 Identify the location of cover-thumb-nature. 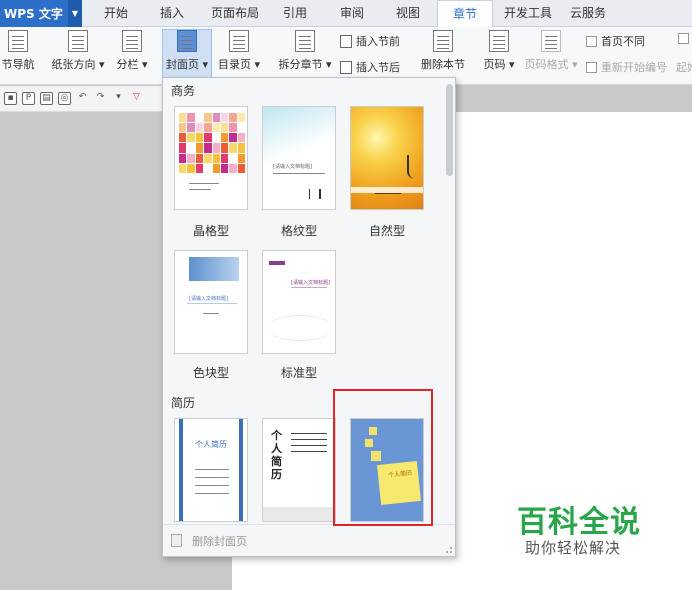
(387, 158).